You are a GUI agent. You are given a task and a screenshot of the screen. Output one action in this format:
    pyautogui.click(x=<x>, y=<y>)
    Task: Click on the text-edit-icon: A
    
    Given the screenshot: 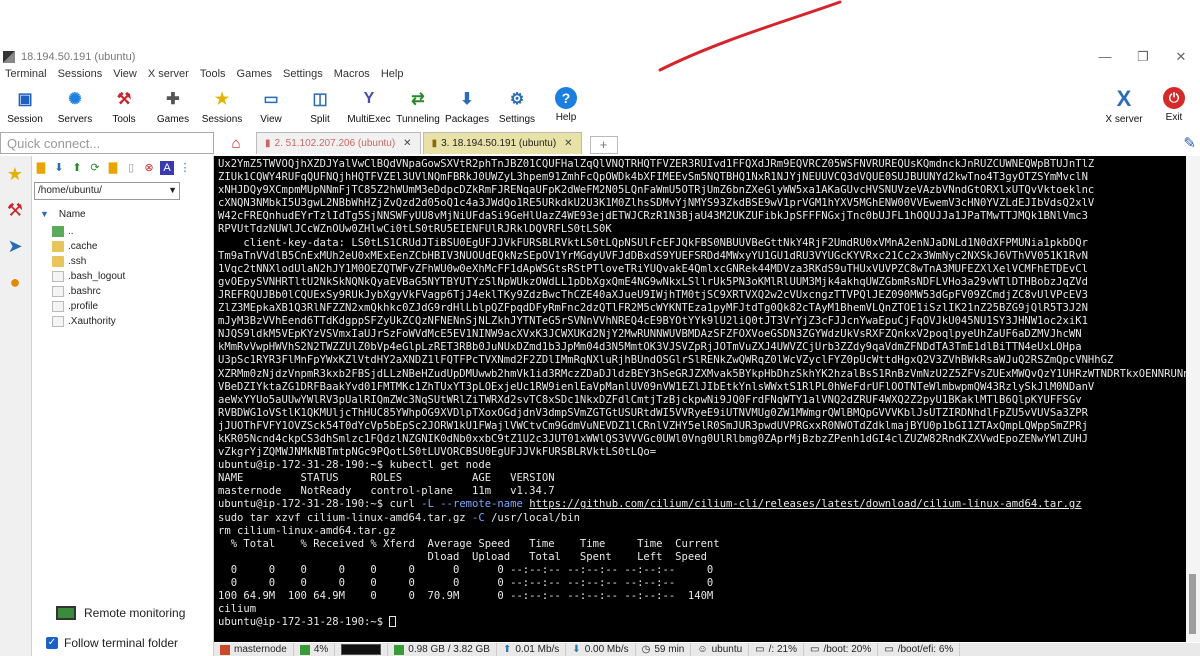 What is the action you would take?
    pyautogui.click(x=167, y=168)
    